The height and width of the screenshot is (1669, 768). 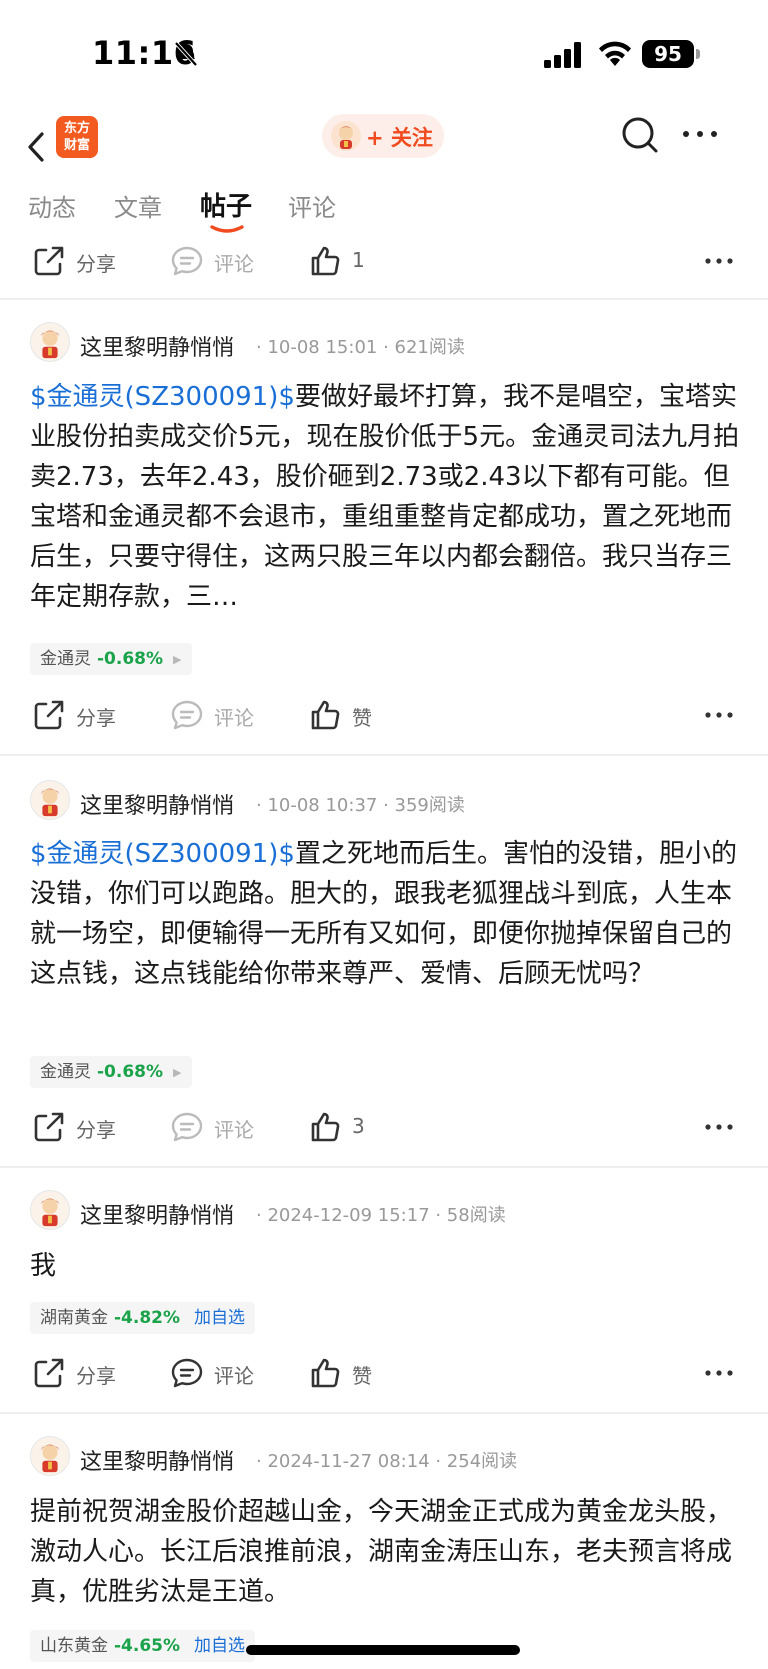 I want to click on post-header: 这里黎明静悄悄 · 10-08 15:01 · 621阅读, so click(x=390, y=344).